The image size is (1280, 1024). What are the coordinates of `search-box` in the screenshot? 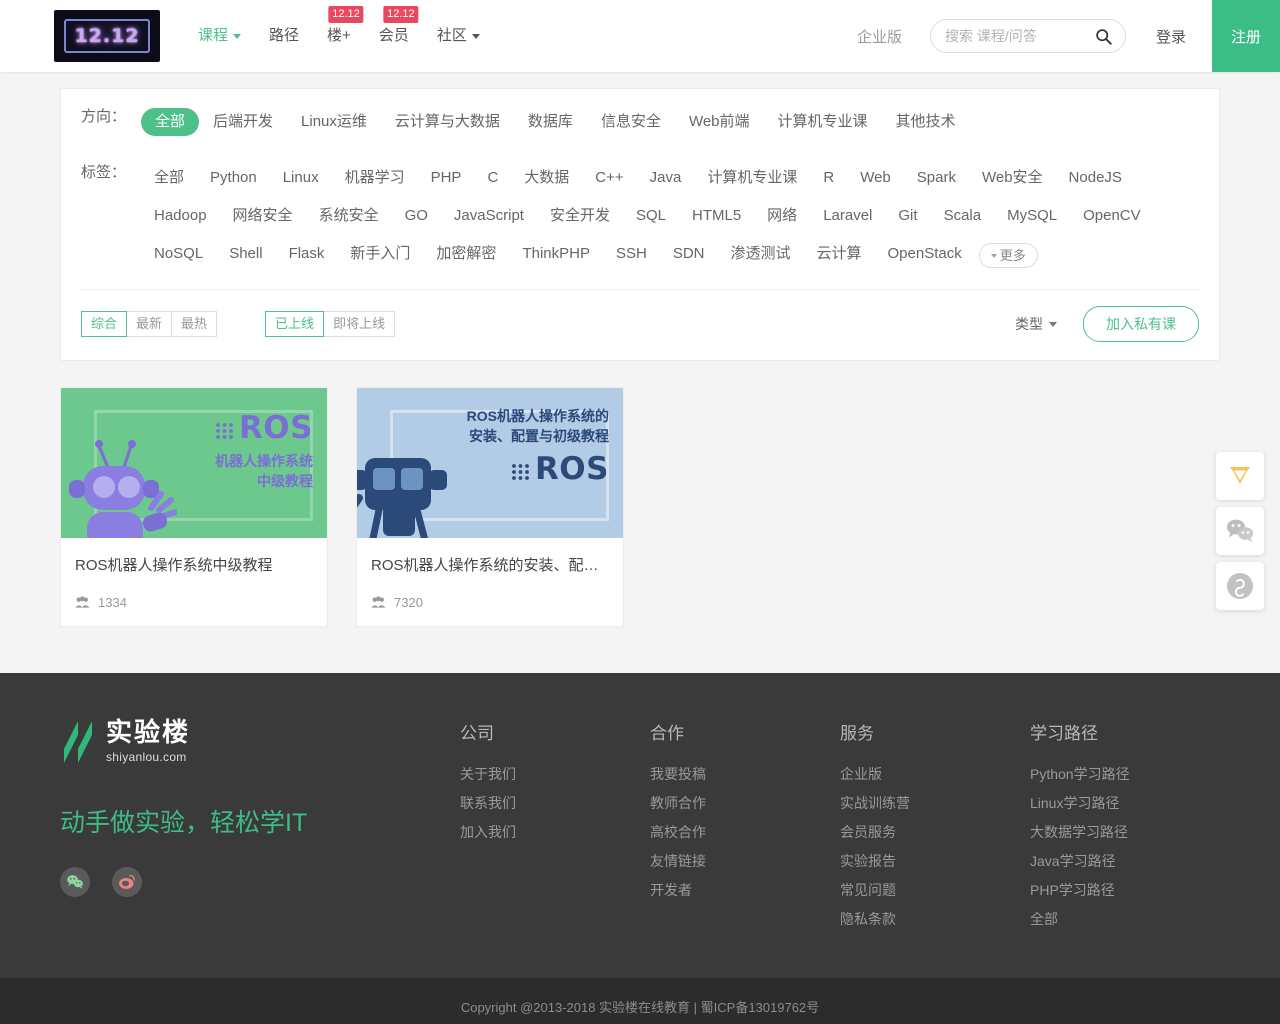 It's located at (1027, 36).